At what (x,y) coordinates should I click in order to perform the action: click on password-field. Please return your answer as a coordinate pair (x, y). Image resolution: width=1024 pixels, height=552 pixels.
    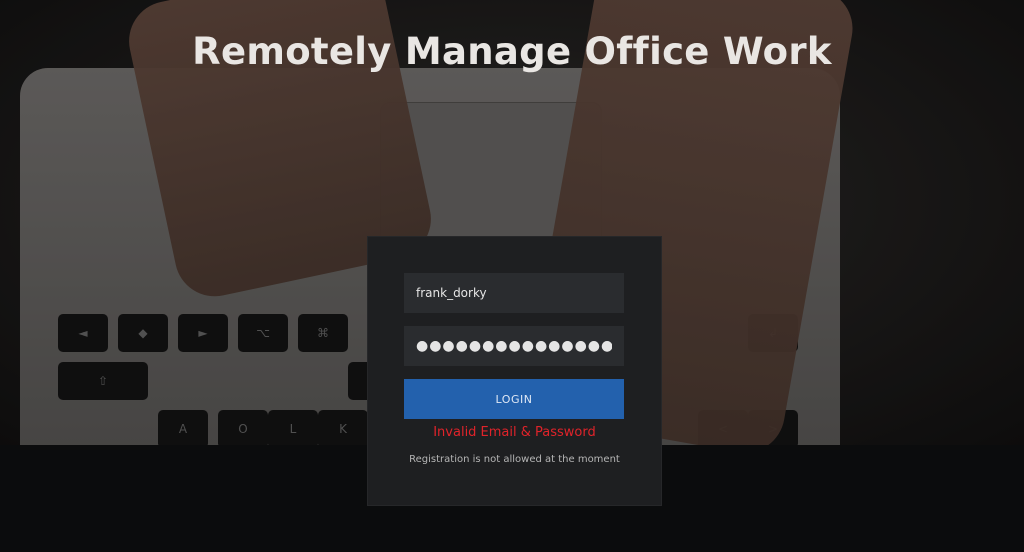
    Looking at the image, I should click on (514, 346).